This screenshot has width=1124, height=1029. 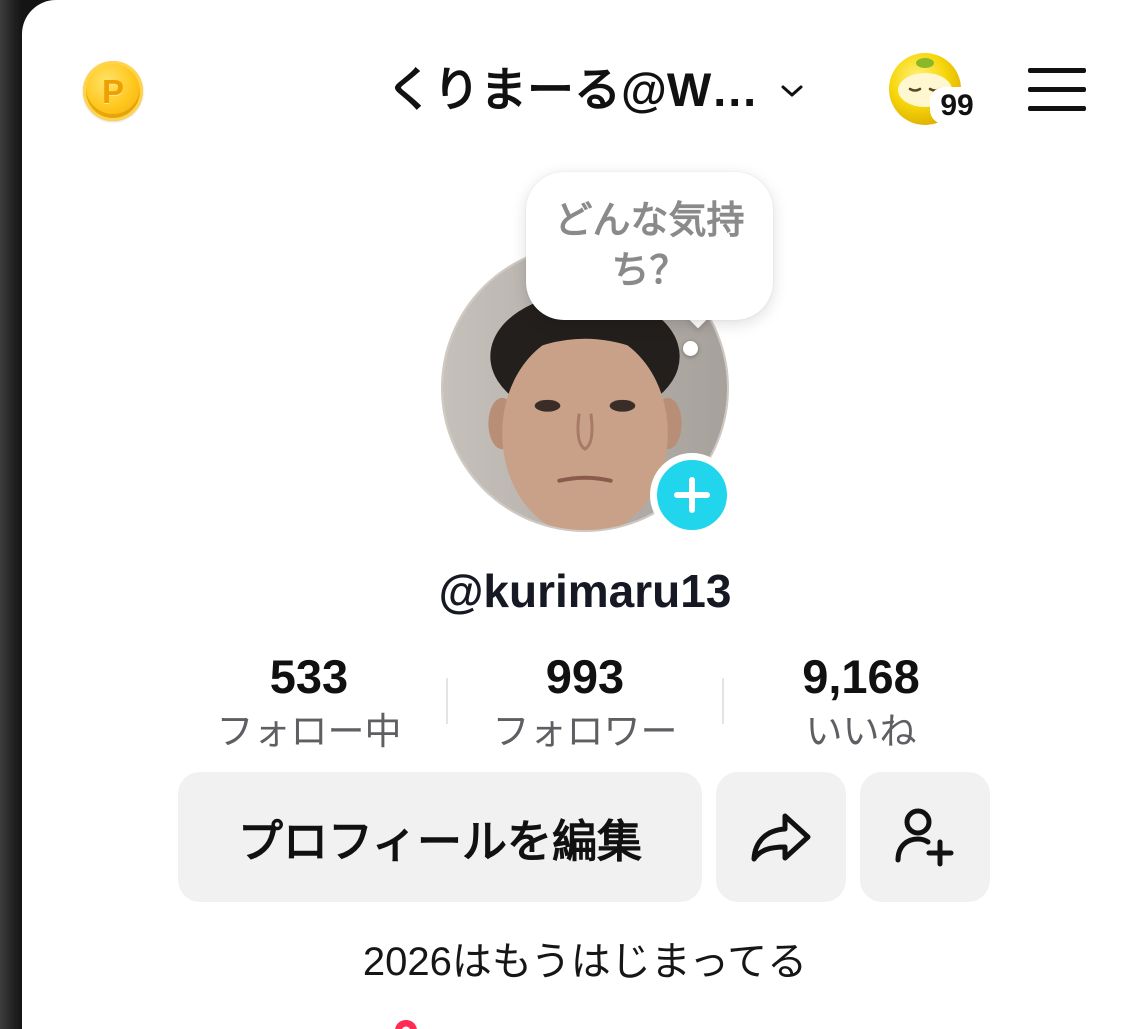 What do you see at coordinates (406, 1024) in the screenshot?
I see `location-pin-icon` at bounding box center [406, 1024].